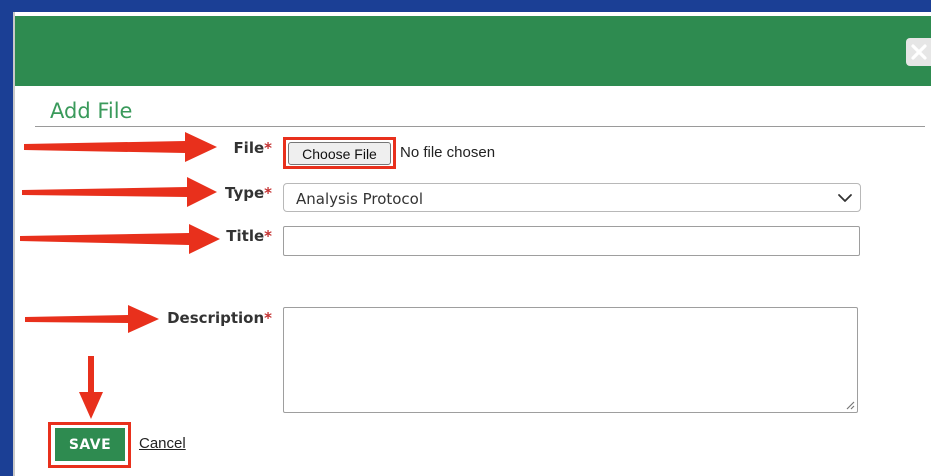 Image resolution: width=931 pixels, height=476 pixels. Describe the element at coordinates (120, 239) in the screenshot. I see `arrow-to-title-icon` at that location.